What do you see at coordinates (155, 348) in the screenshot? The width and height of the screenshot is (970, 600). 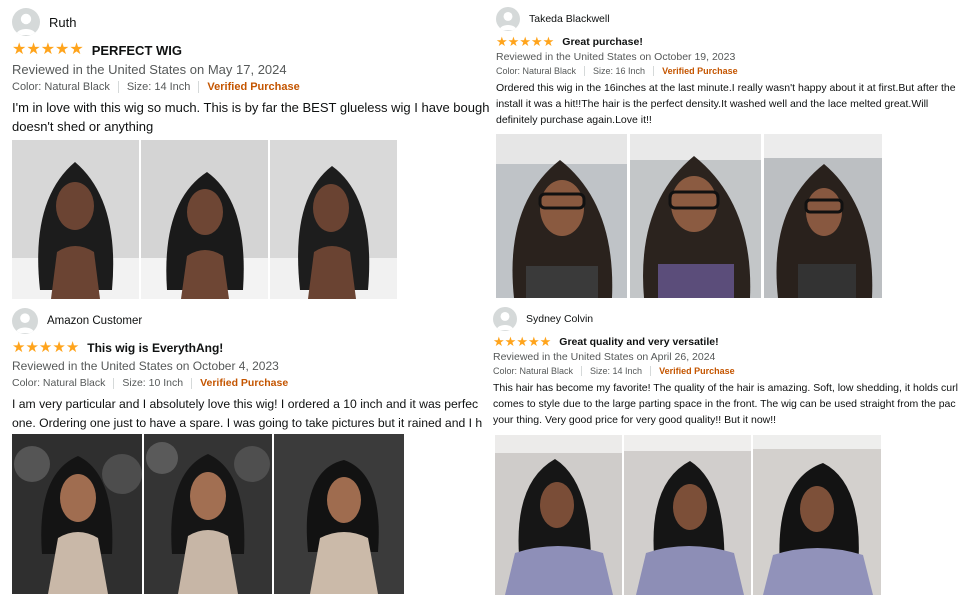 I see `review-title: This wig is EverythAng!` at bounding box center [155, 348].